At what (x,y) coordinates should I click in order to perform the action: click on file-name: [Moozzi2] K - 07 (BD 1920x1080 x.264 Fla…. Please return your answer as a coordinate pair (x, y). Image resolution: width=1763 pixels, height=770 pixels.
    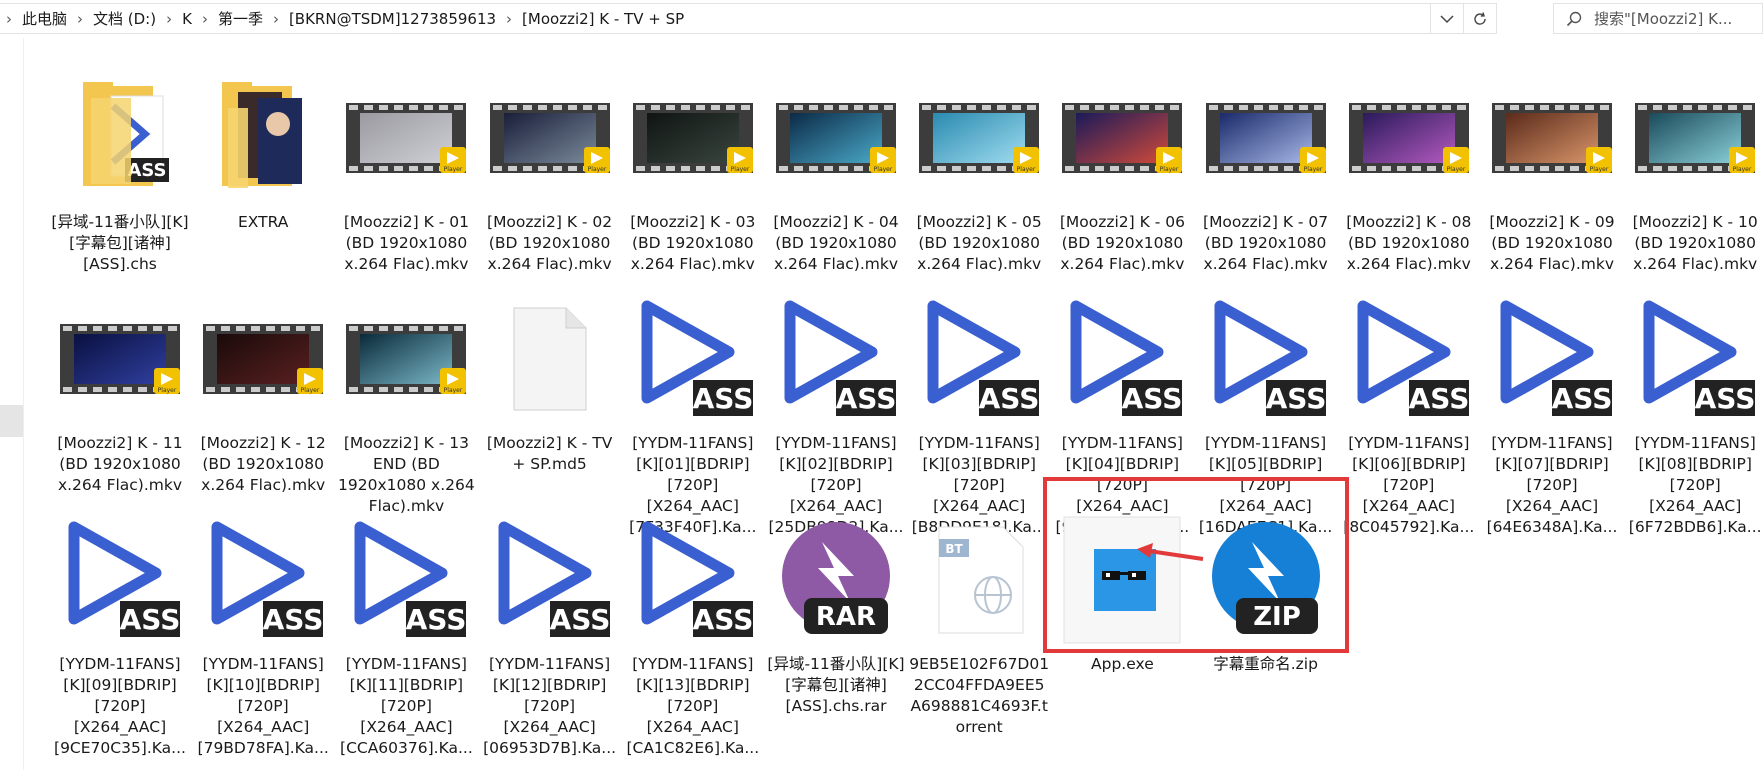
    Looking at the image, I should click on (1266, 243).